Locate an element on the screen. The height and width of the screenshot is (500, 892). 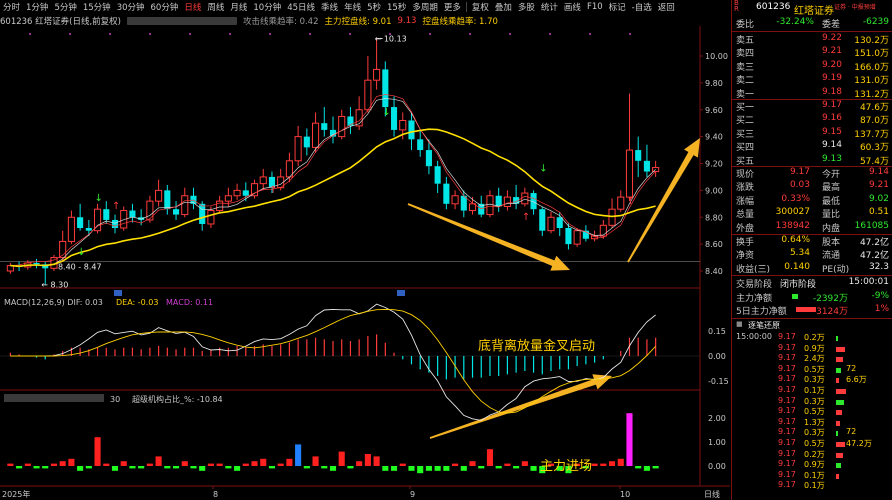
ask-label: 卖三 is located at coordinates (745, 67).